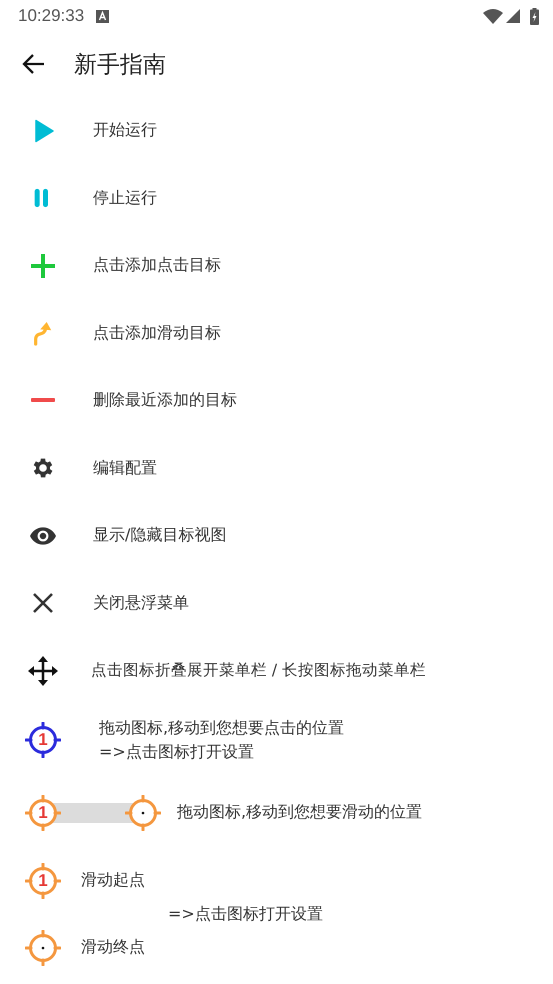  What do you see at coordinates (299, 812) in the screenshot?
I see `guide-text: 拖动图标,移动到您想要滑动的位置` at bounding box center [299, 812].